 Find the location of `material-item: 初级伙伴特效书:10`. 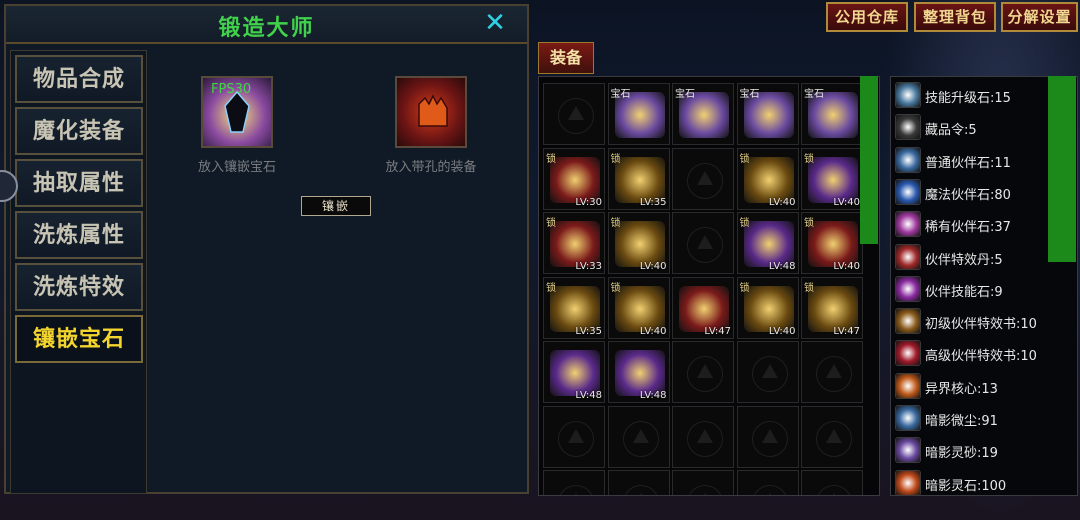

material-item: 初级伙伴特效书:10 is located at coordinates (983, 322).